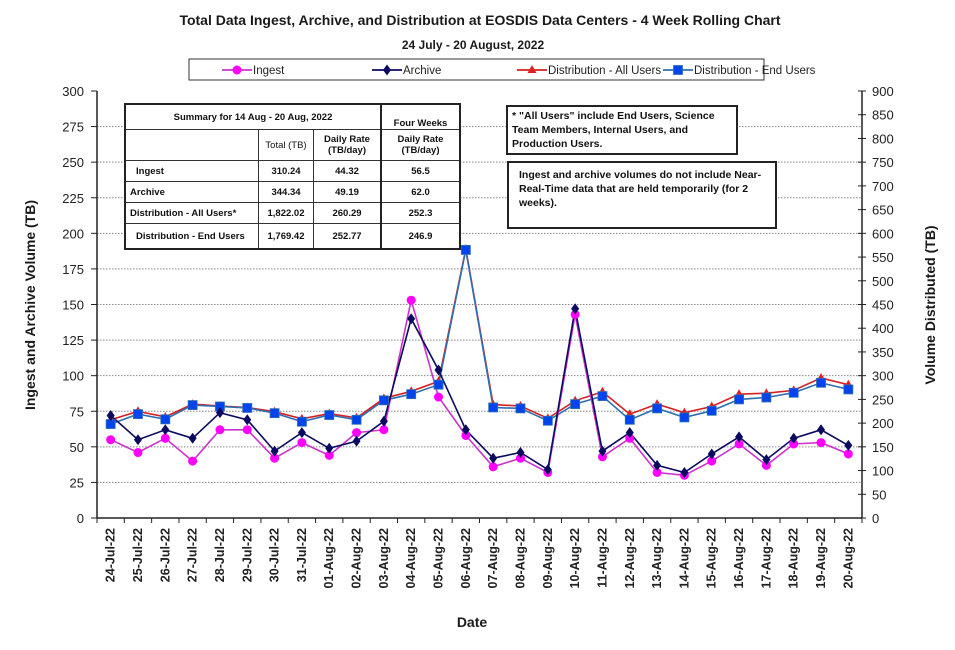 This screenshot has width=955, height=650. I want to click on x-tick-label: 16-Aug-22, so click(739, 558).